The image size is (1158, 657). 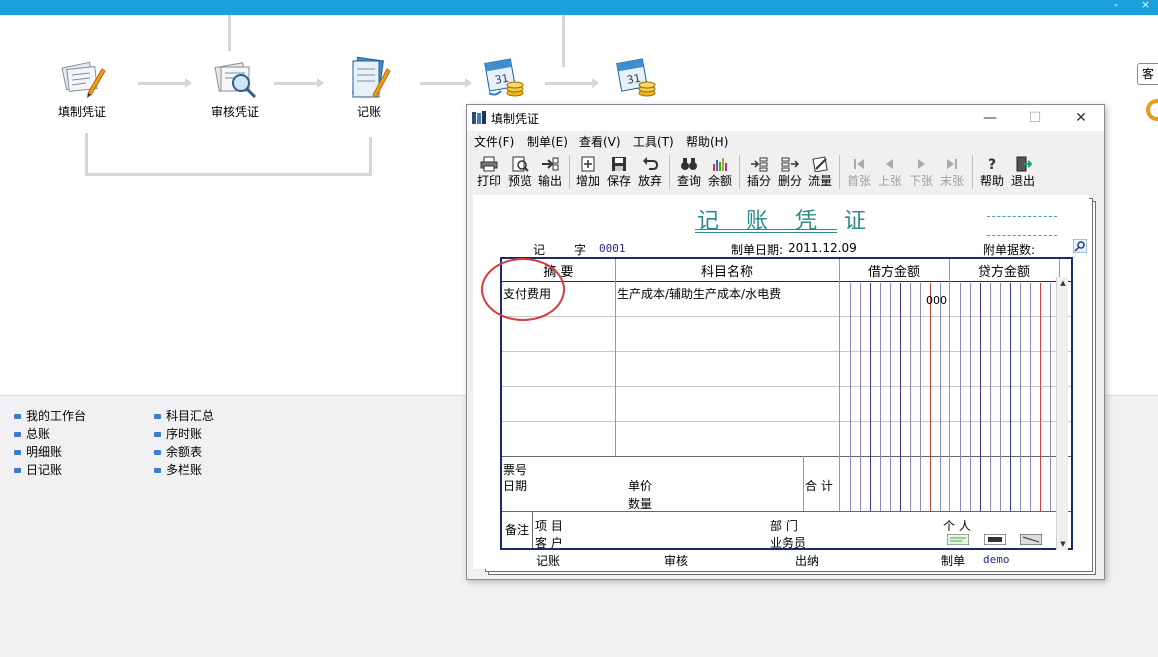 What do you see at coordinates (515, 486) in the screenshot?
I see `ticket-date-label: 日期` at bounding box center [515, 486].